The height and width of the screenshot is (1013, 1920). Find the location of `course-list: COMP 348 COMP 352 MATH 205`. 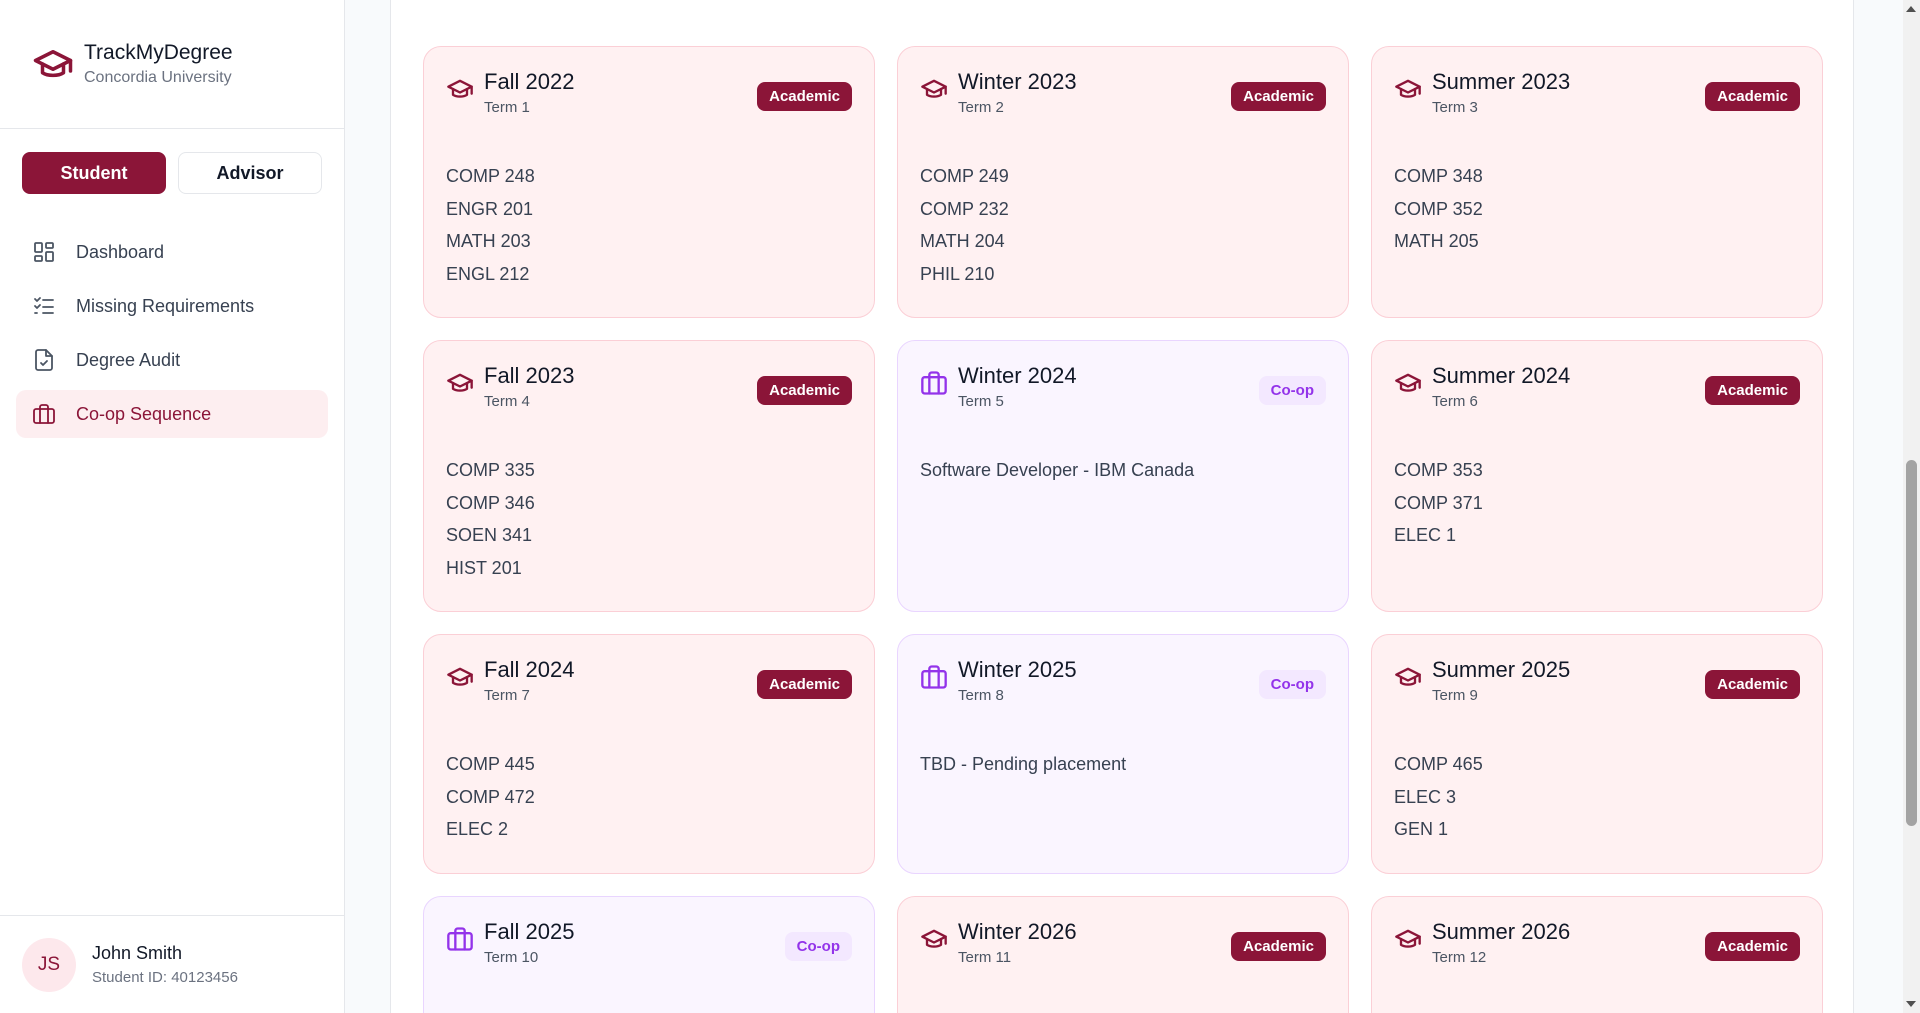

course-list: COMP 348 COMP 352 MATH 205 is located at coordinates (1597, 209).